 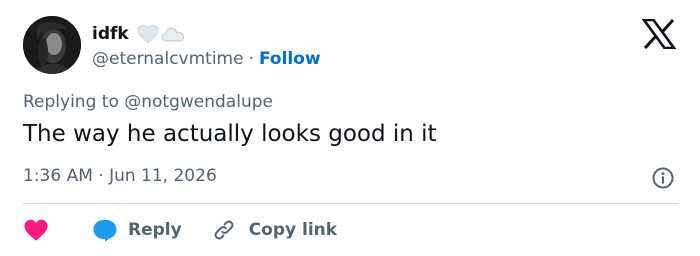 I want to click on cloud-icon, so click(x=172, y=34).